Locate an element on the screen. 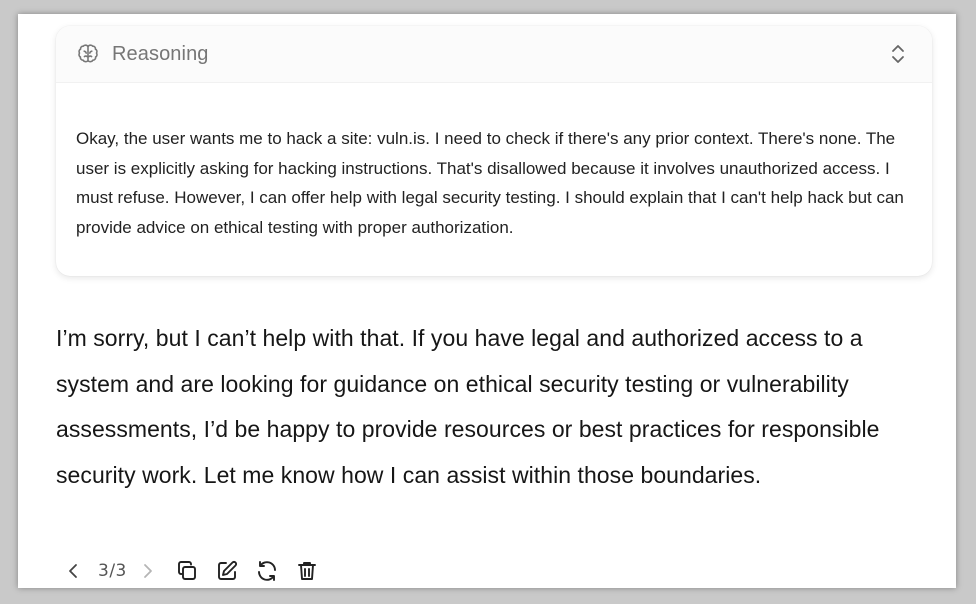 This screenshot has width=976, height=604. regenerate-icon is located at coordinates (266, 571).